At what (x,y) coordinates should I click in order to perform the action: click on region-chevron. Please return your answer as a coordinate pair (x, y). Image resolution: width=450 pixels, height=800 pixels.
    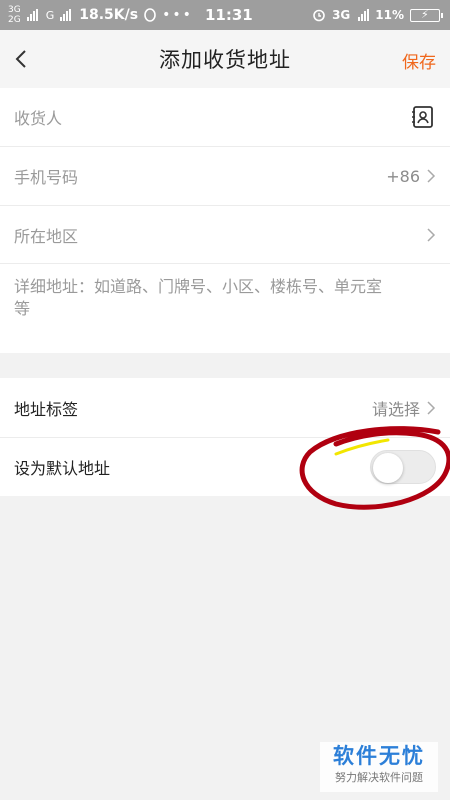
    Looking at the image, I should click on (431, 235).